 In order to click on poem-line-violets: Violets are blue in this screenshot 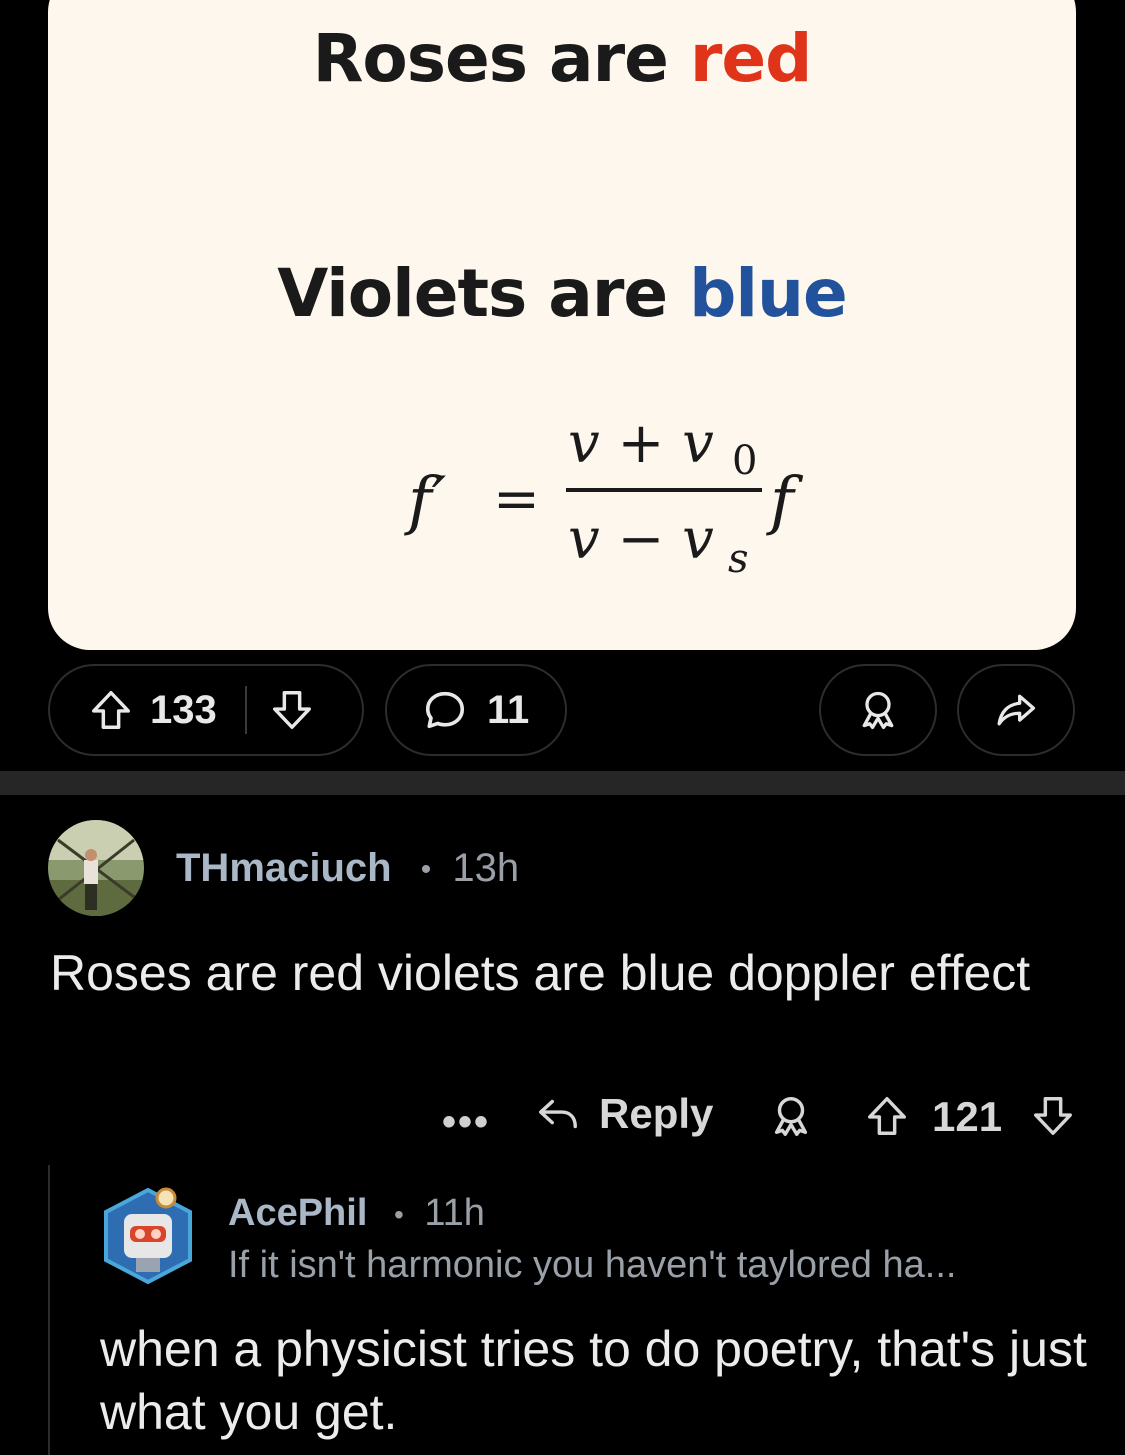, I will do `click(562, 293)`.